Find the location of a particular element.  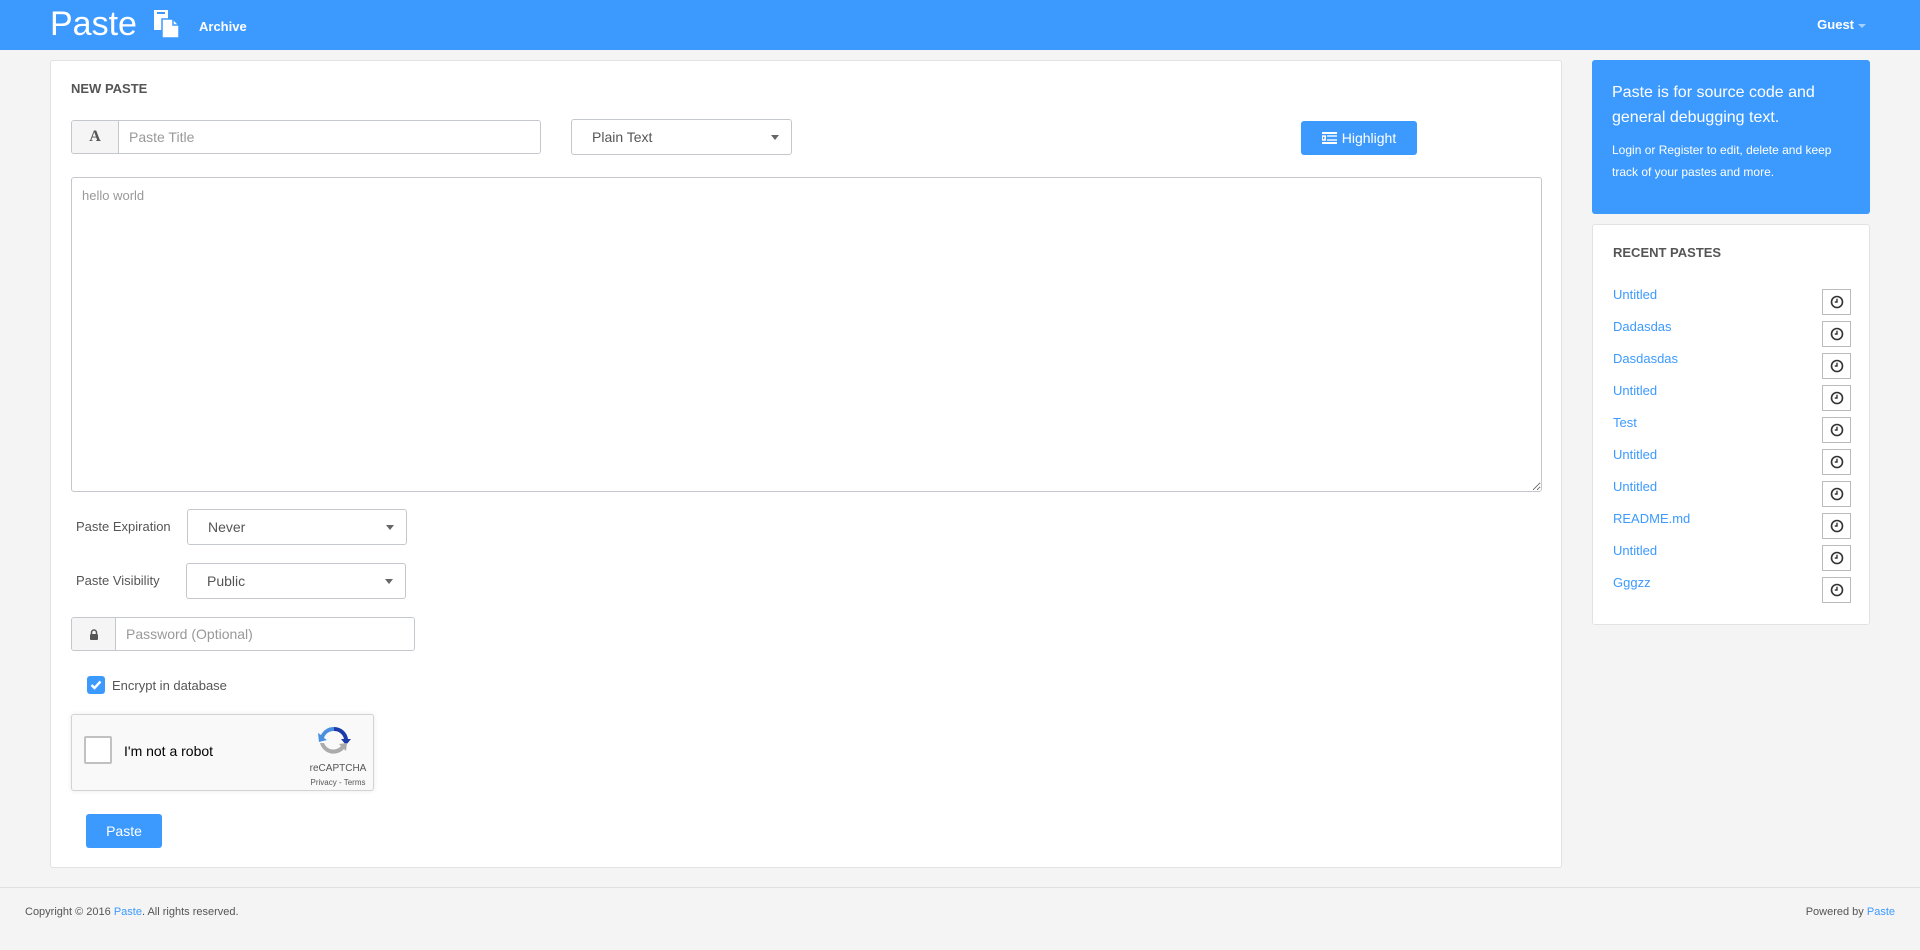

user-menu-label: Guest is located at coordinates (1835, 24).